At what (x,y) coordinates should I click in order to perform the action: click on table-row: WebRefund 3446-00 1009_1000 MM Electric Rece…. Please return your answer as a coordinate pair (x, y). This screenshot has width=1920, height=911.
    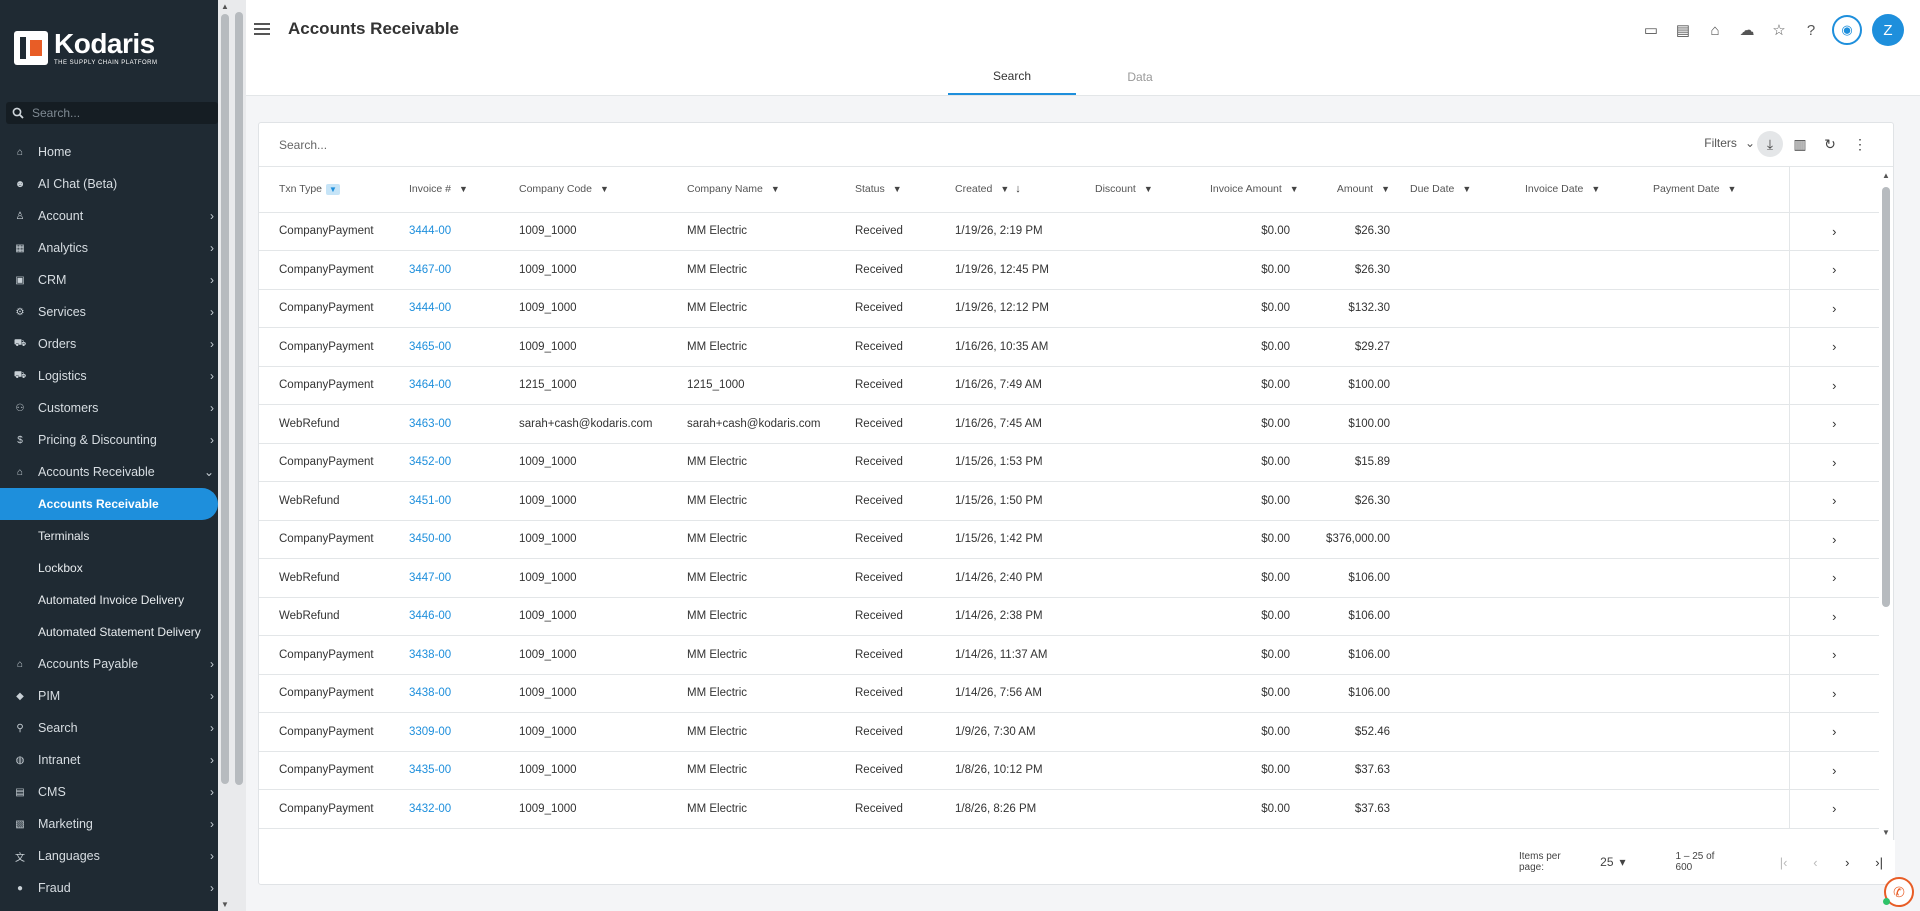
    Looking at the image, I should click on (1069, 616).